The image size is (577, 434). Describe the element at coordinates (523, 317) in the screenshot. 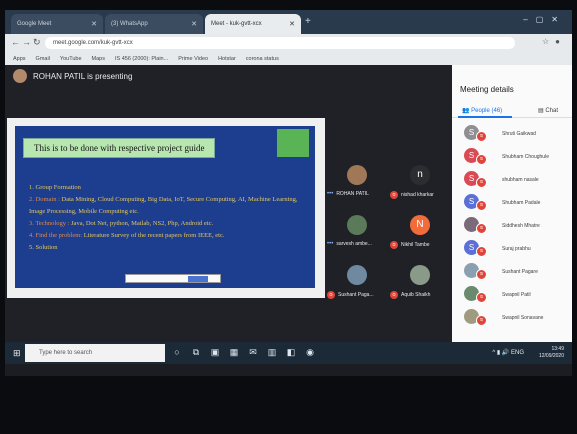

I see `person-name: Swapnil Sonavane` at that location.